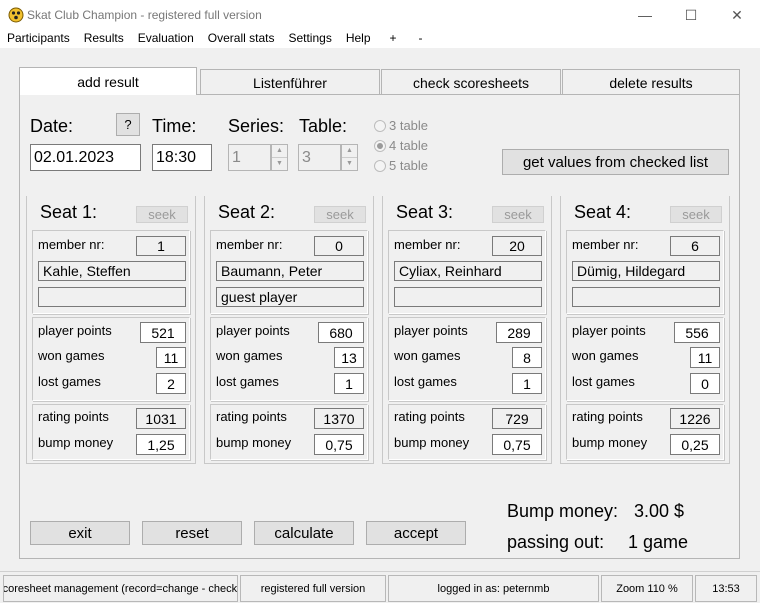 This screenshot has height=603, width=760. I want to click on menu-zoom-in: +, so click(393, 39).